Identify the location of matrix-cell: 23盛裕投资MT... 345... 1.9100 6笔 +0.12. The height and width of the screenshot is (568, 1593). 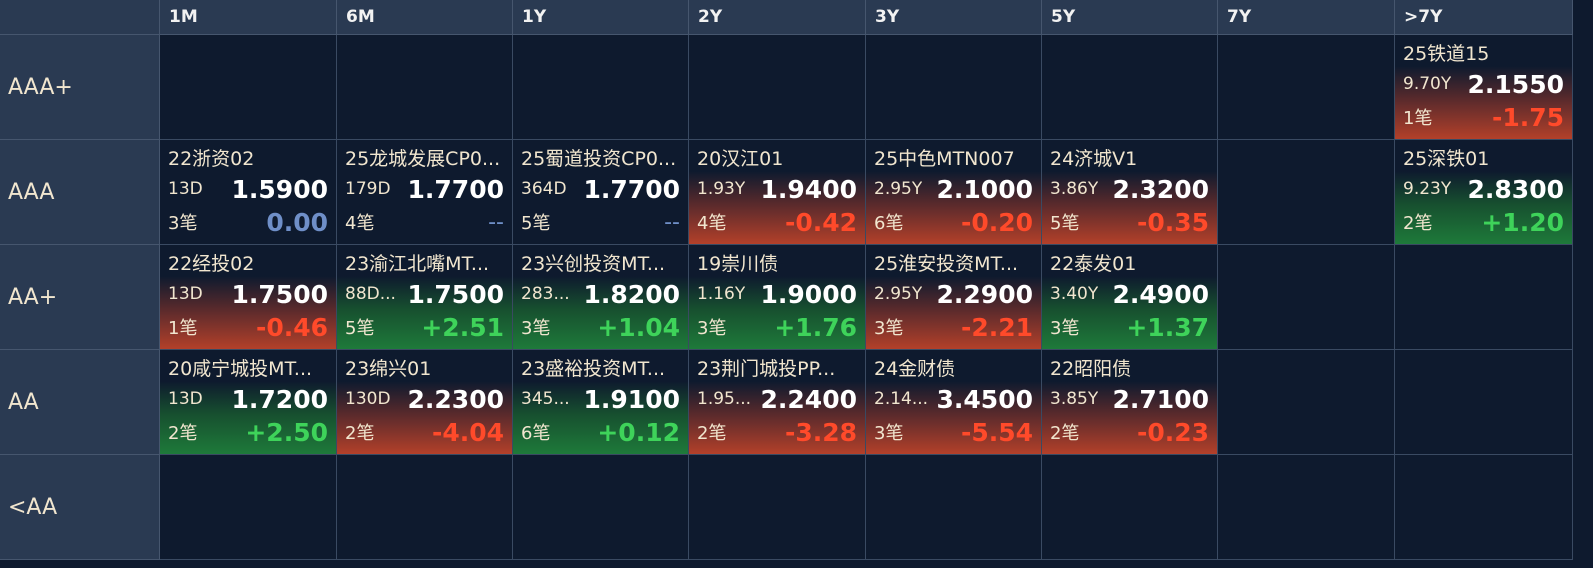
(601, 402).